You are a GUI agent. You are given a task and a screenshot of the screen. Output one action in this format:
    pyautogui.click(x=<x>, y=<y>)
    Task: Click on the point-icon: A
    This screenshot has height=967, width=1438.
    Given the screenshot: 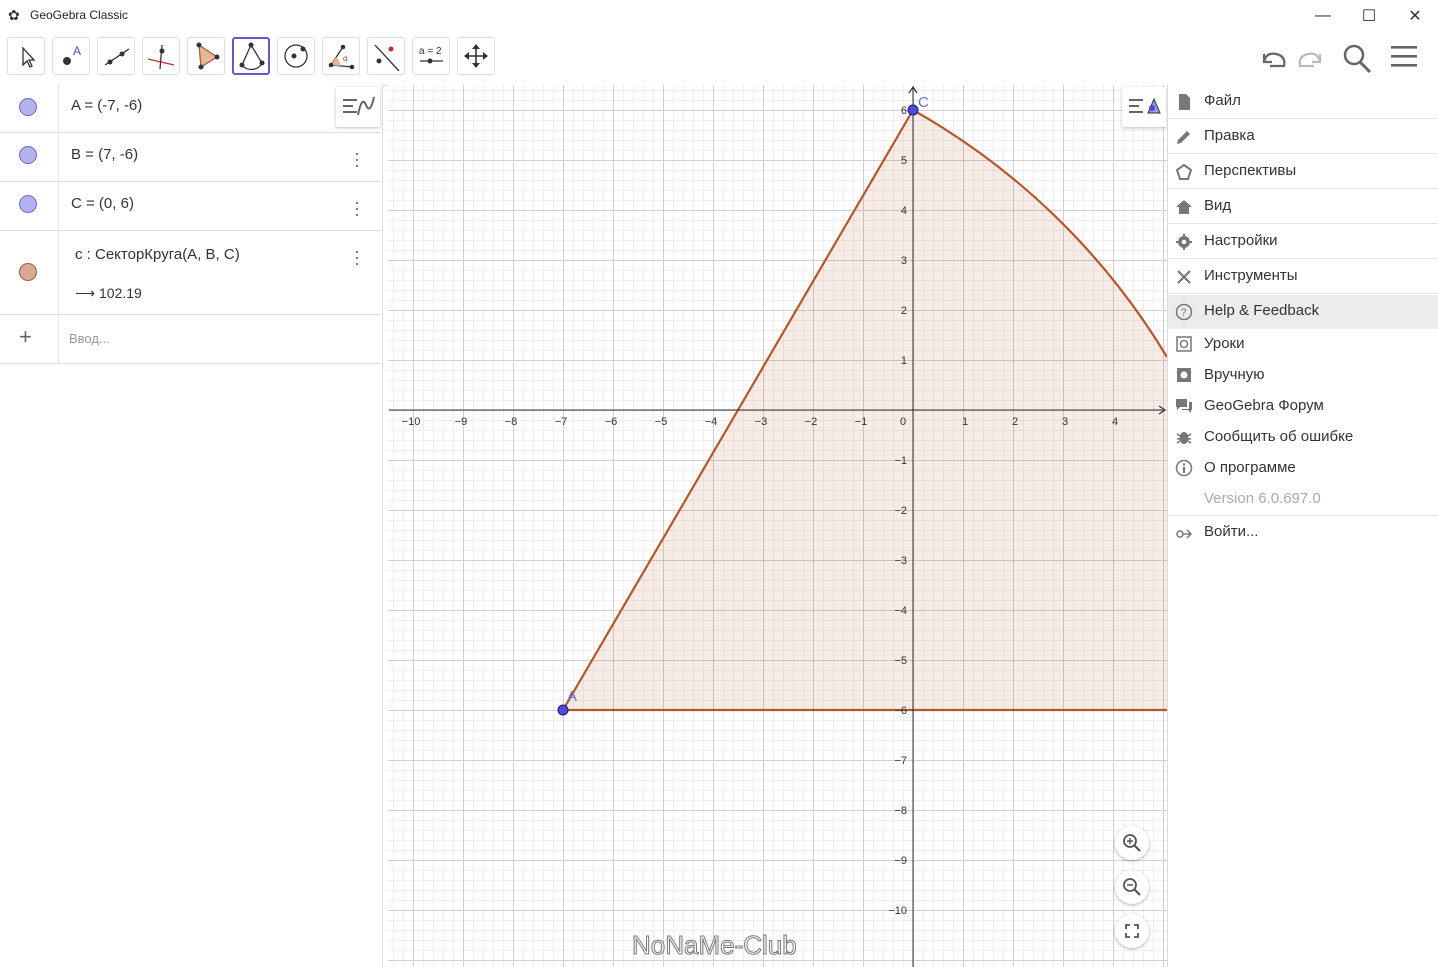 What is the action you would take?
    pyautogui.click(x=72, y=54)
    